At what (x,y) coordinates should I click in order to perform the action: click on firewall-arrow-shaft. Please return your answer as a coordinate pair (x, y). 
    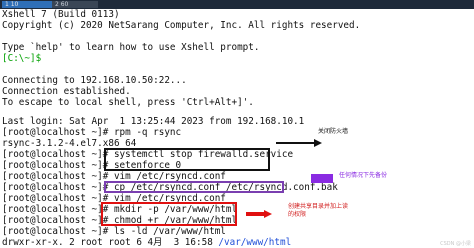
    Looking at the image, I should click on (295, 143).